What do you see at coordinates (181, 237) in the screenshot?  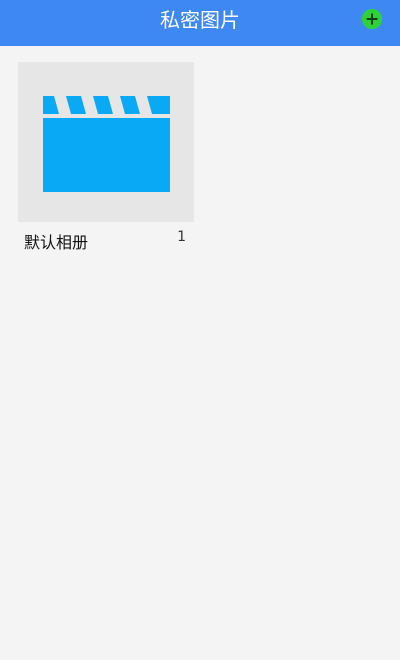 I see `album-photo-count: 1` at bounding box center [181, 237].